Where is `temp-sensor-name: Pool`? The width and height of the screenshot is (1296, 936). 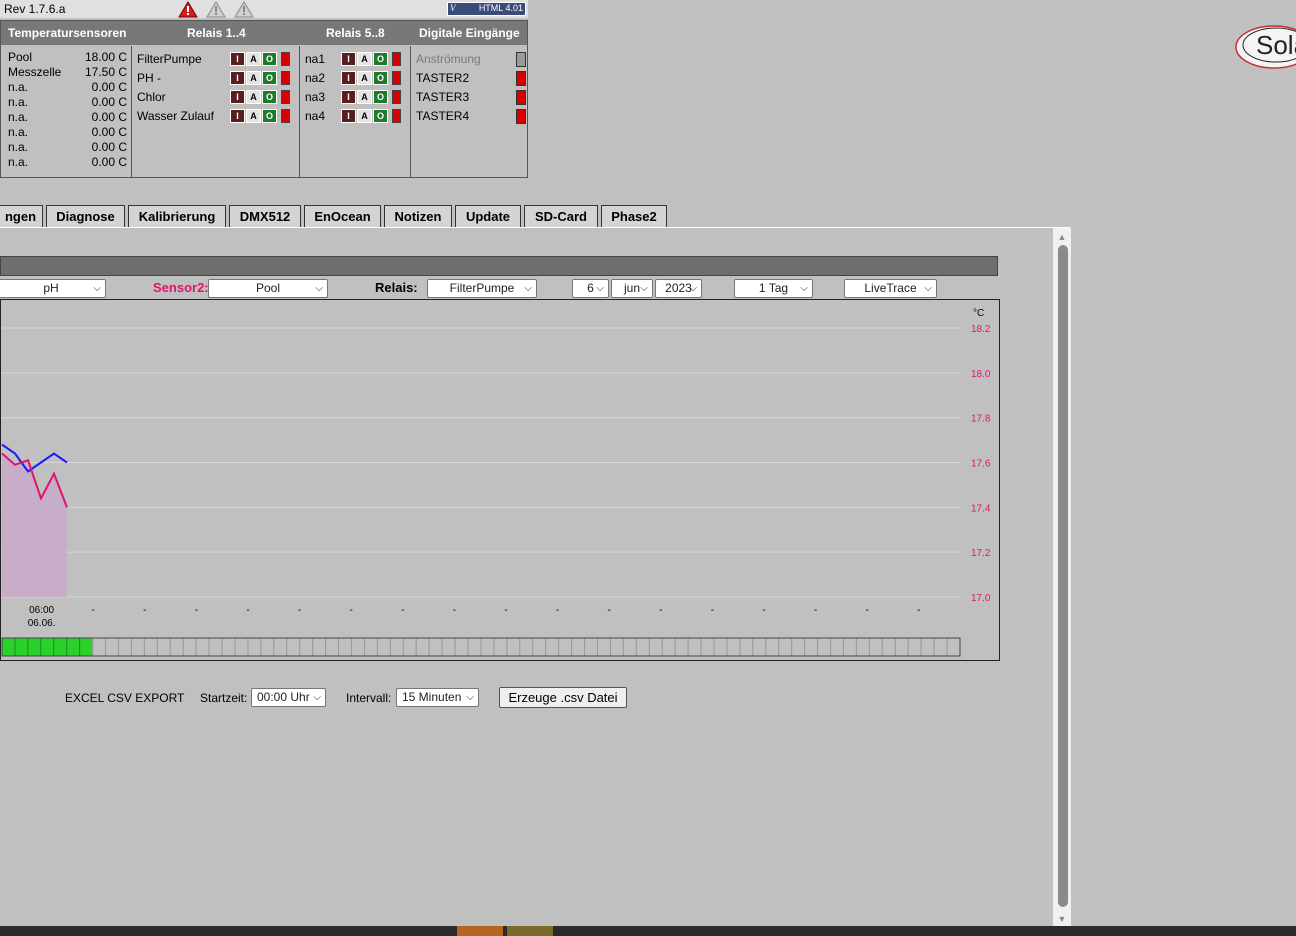
temp-sensor-name: Pool is located at coordinates (20, 57).